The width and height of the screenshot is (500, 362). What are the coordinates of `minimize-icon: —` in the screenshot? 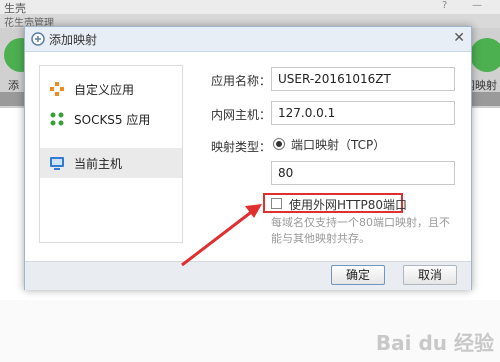 It's located at (477, 5).